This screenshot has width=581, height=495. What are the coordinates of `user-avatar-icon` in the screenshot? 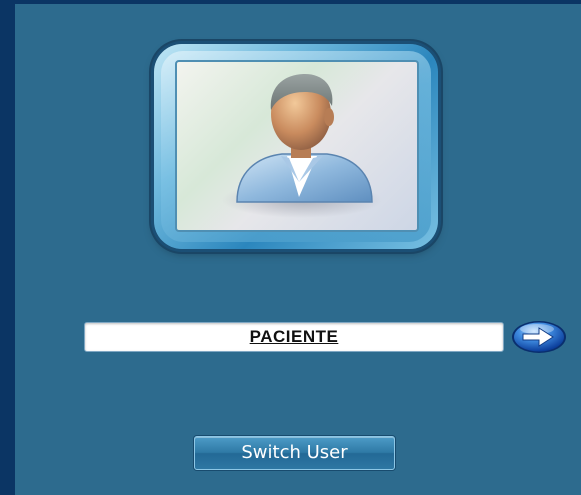 It's located at (297, 146).